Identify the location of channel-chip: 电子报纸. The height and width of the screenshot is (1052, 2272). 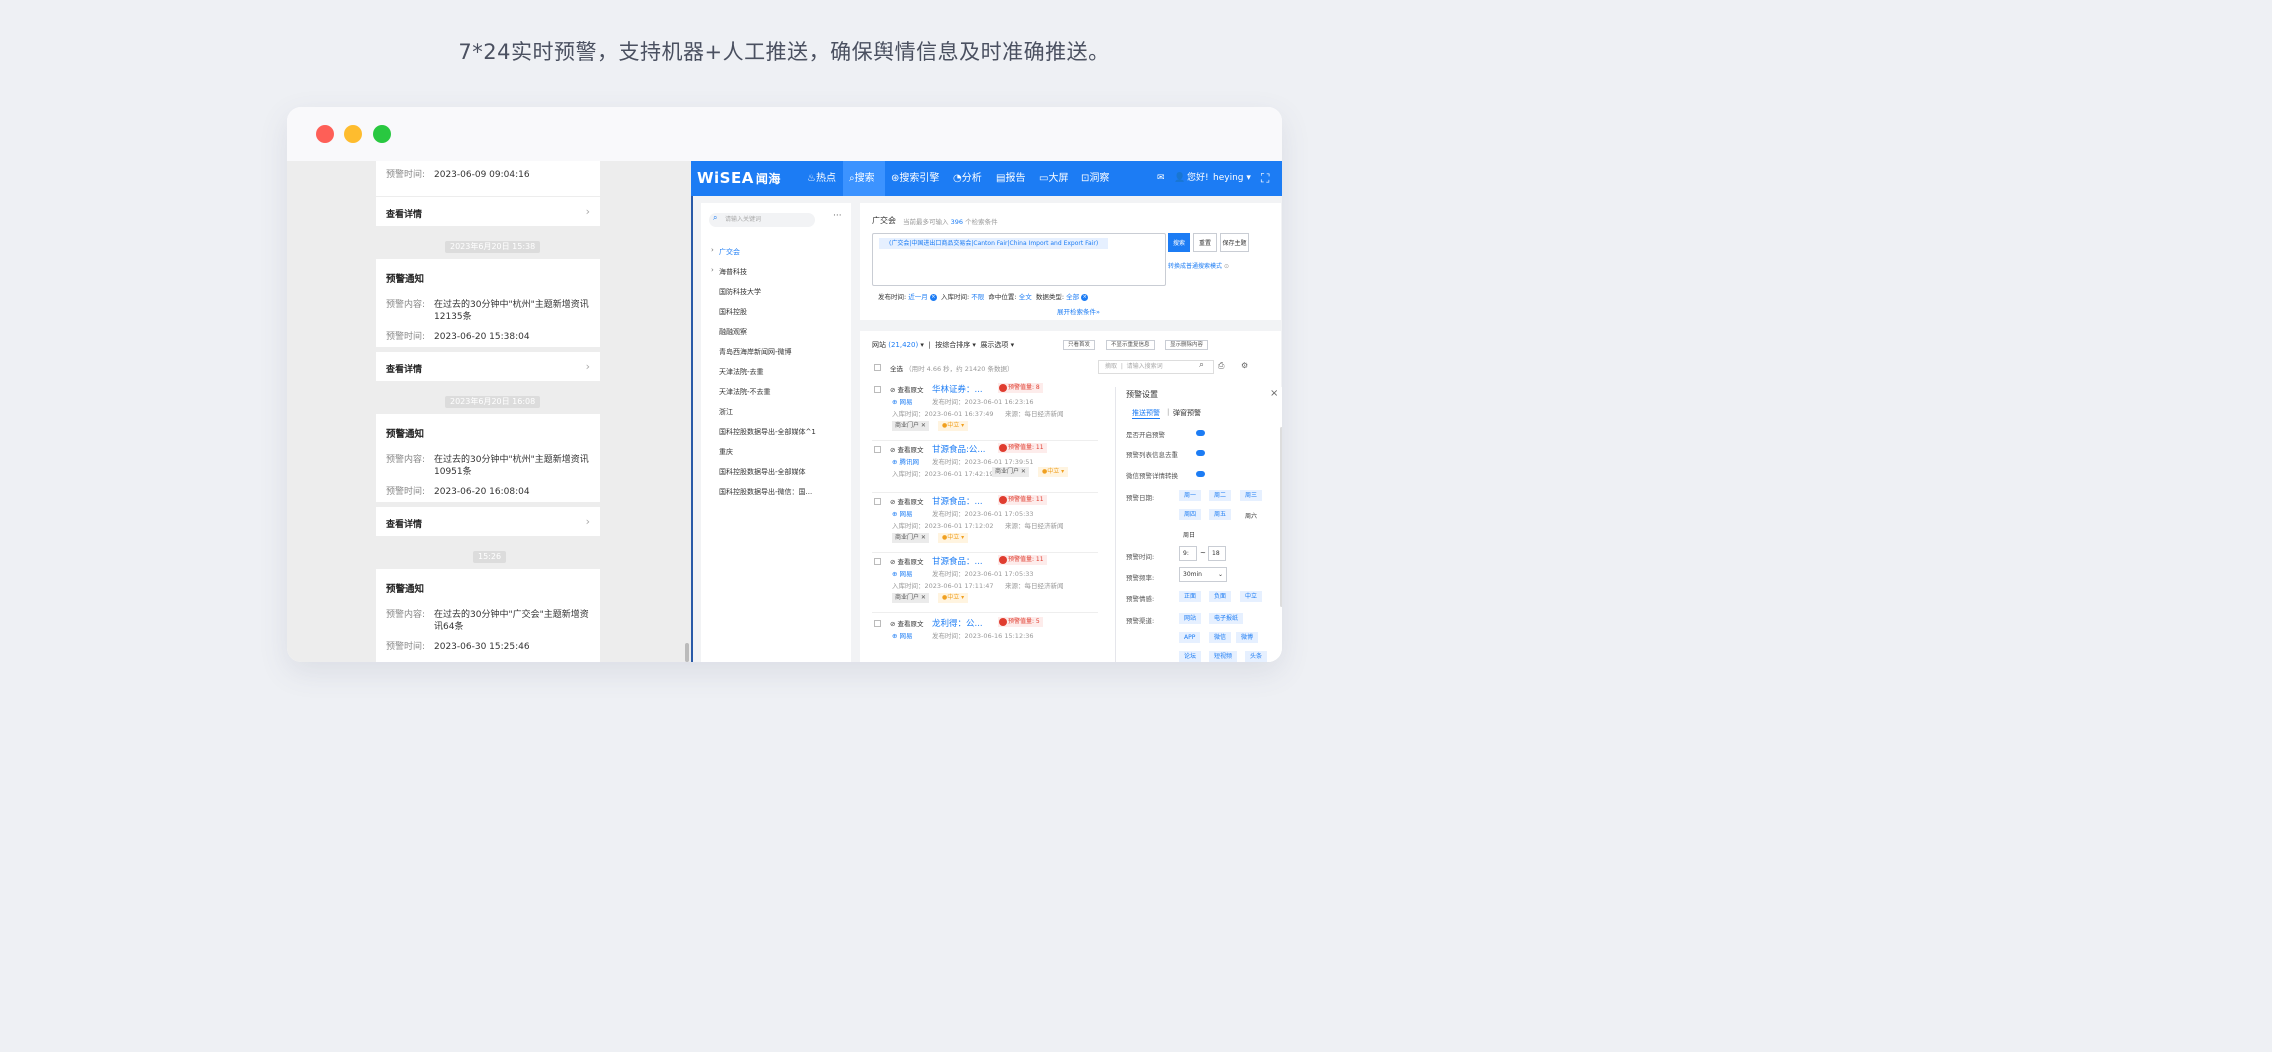
(1226, 618).